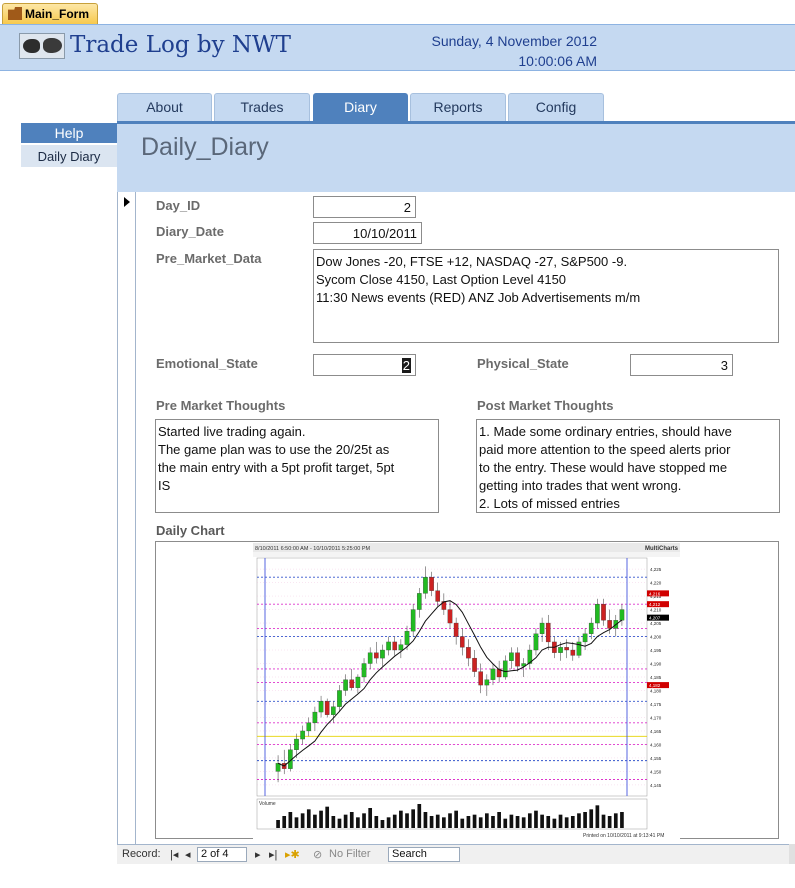  I want to click on bear-figure, so click(31, 46).